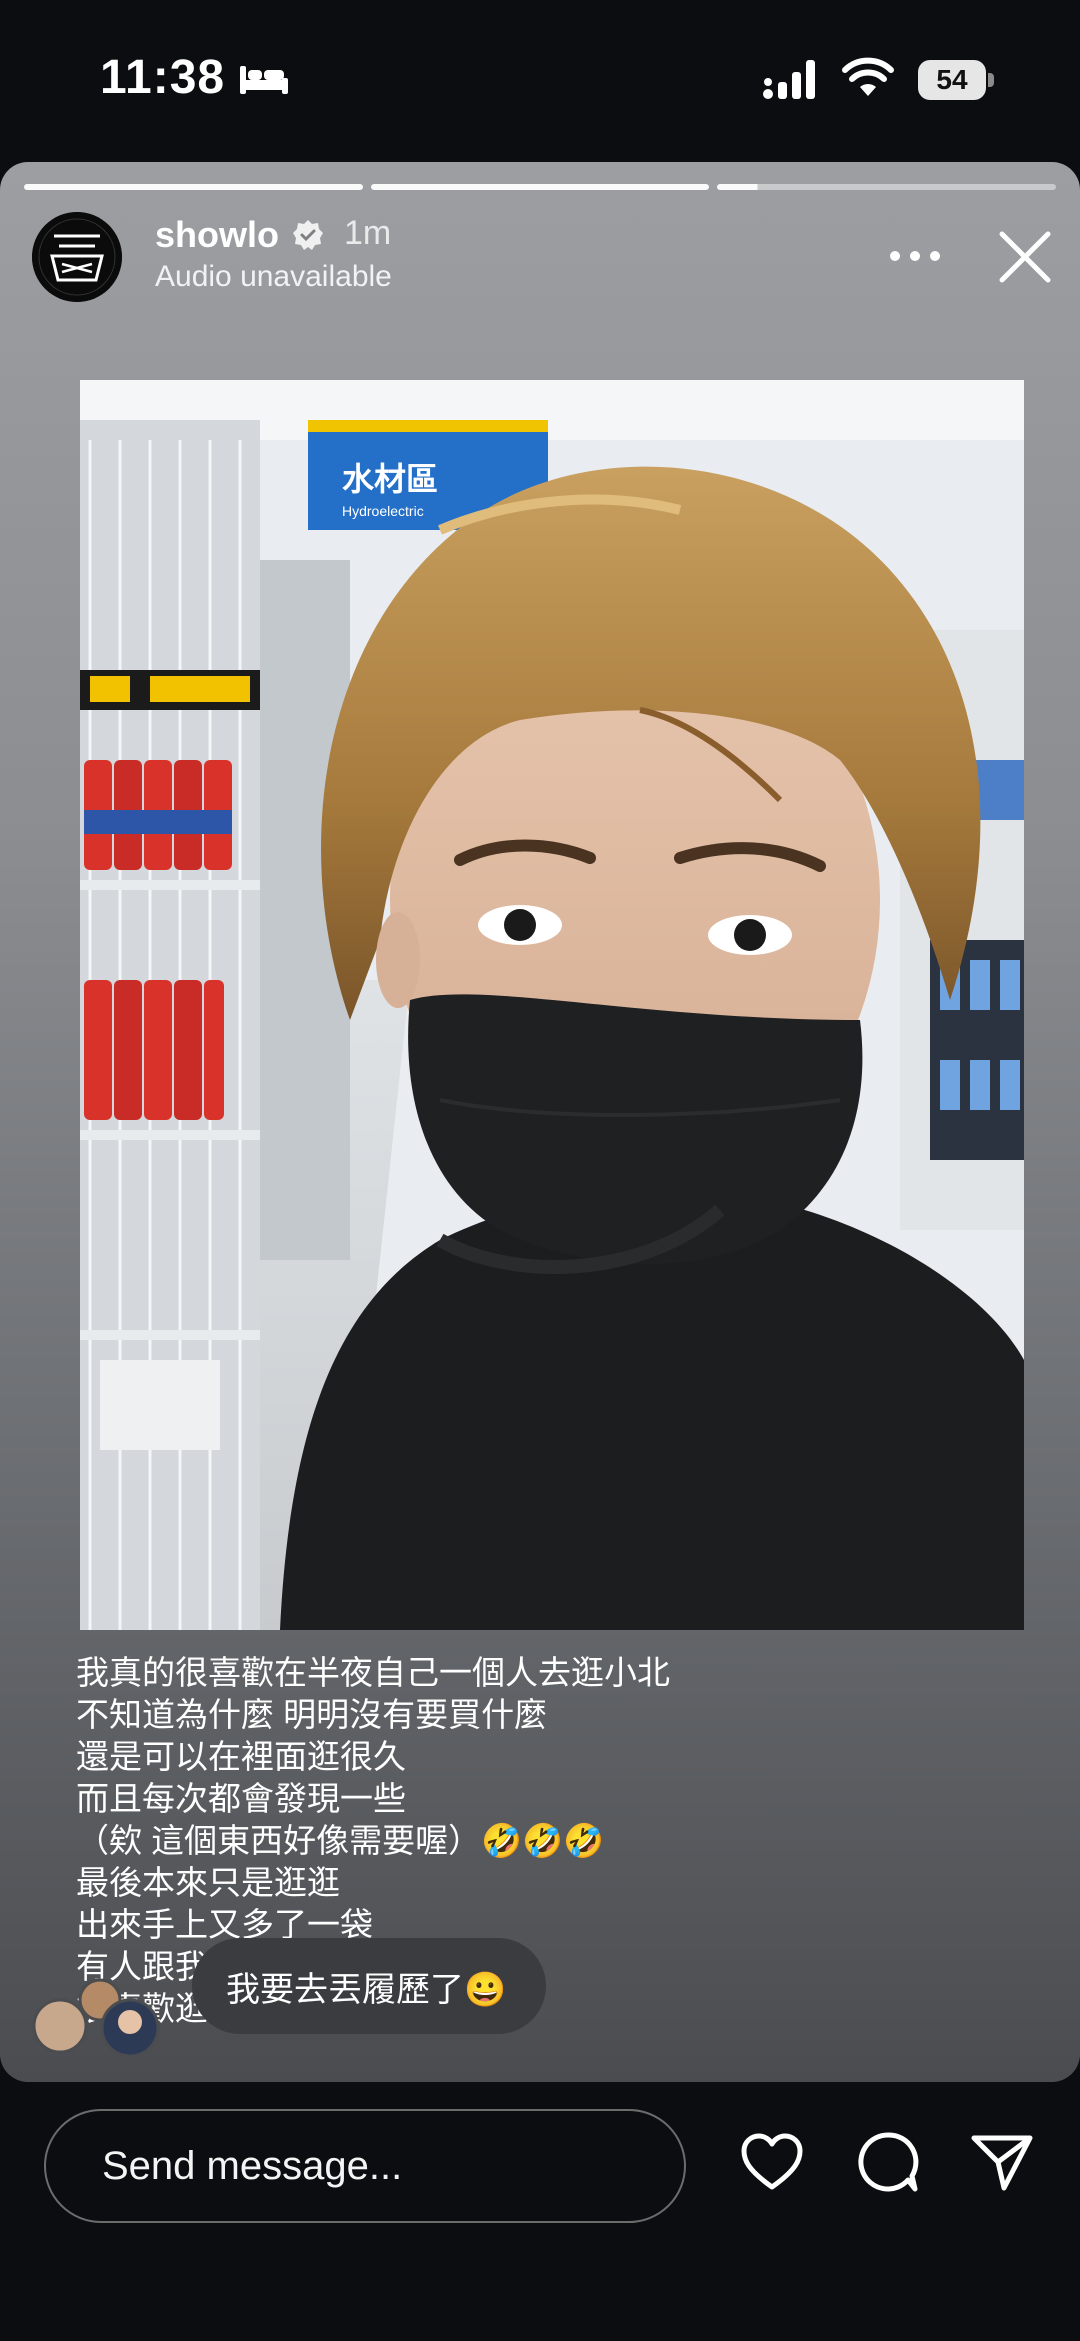 This screenshot has width=1080, height=2341. Describe the element at coordinates (365, 2166) in the screenshot. I see `send-message-input` at that location.